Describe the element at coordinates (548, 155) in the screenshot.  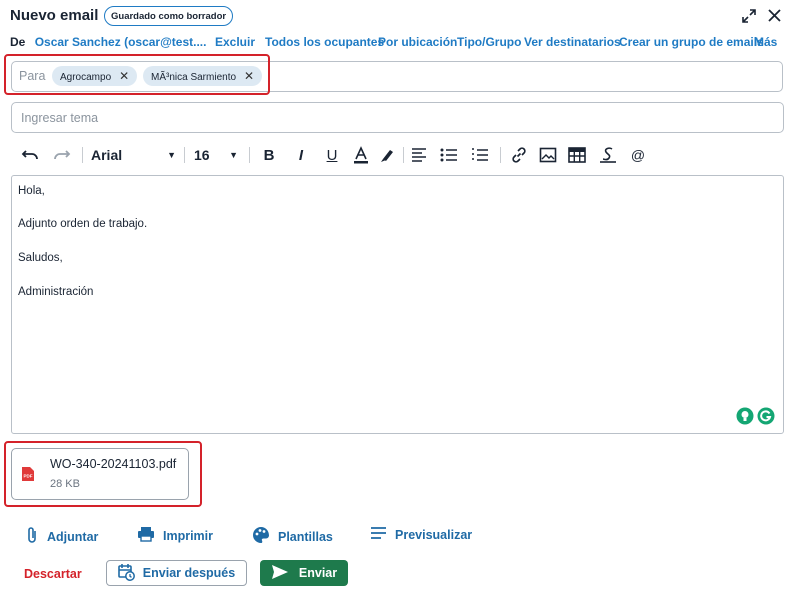
I see `image-icon` at that location.